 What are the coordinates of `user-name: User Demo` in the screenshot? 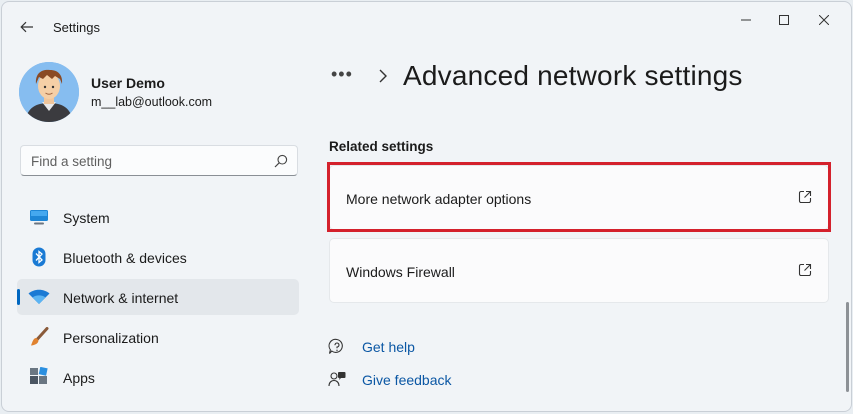 It's located at (128, 83).